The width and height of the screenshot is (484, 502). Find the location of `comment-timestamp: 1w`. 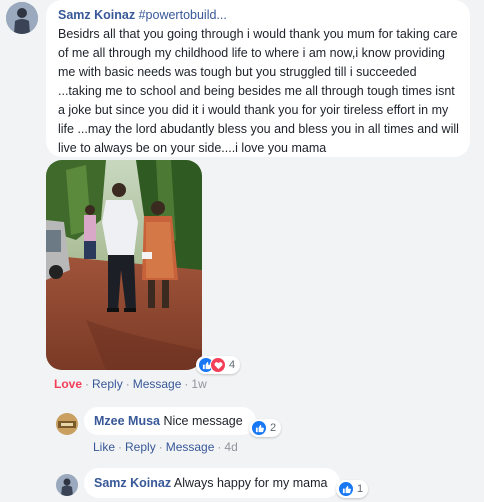

comment-timestamp: 1w is located at coordinates (198, 384).